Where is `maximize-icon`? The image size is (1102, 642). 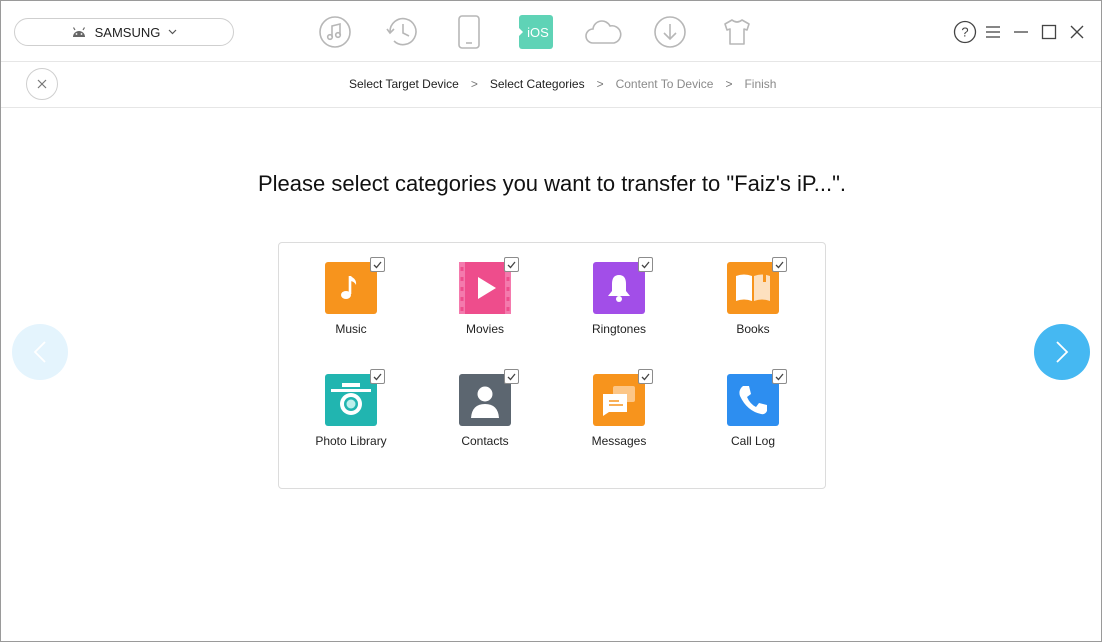
maximize-icon is located at coordinates (1049, 32).